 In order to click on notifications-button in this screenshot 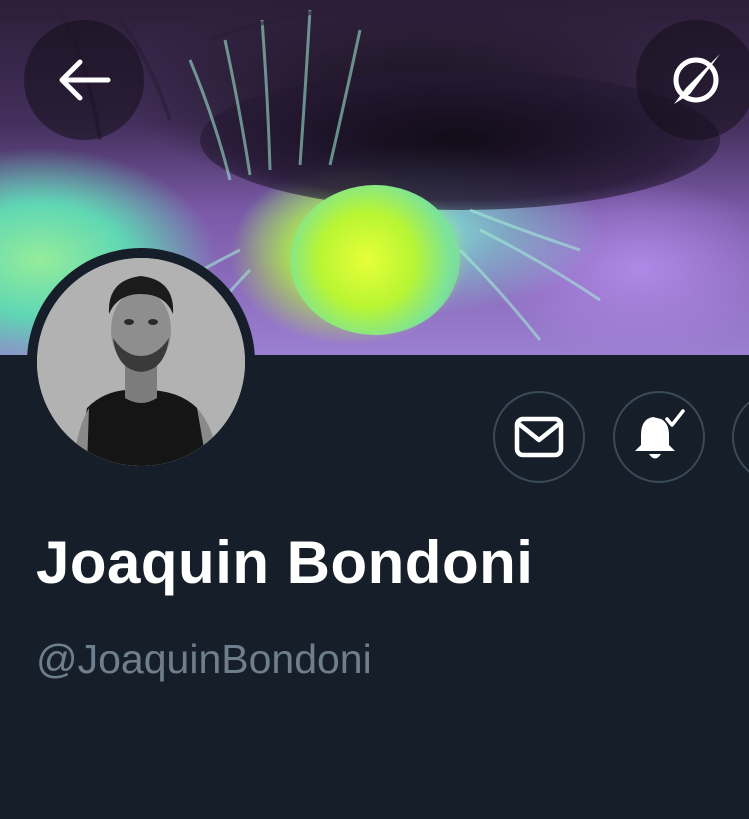, I will do `click(659, 437)`.